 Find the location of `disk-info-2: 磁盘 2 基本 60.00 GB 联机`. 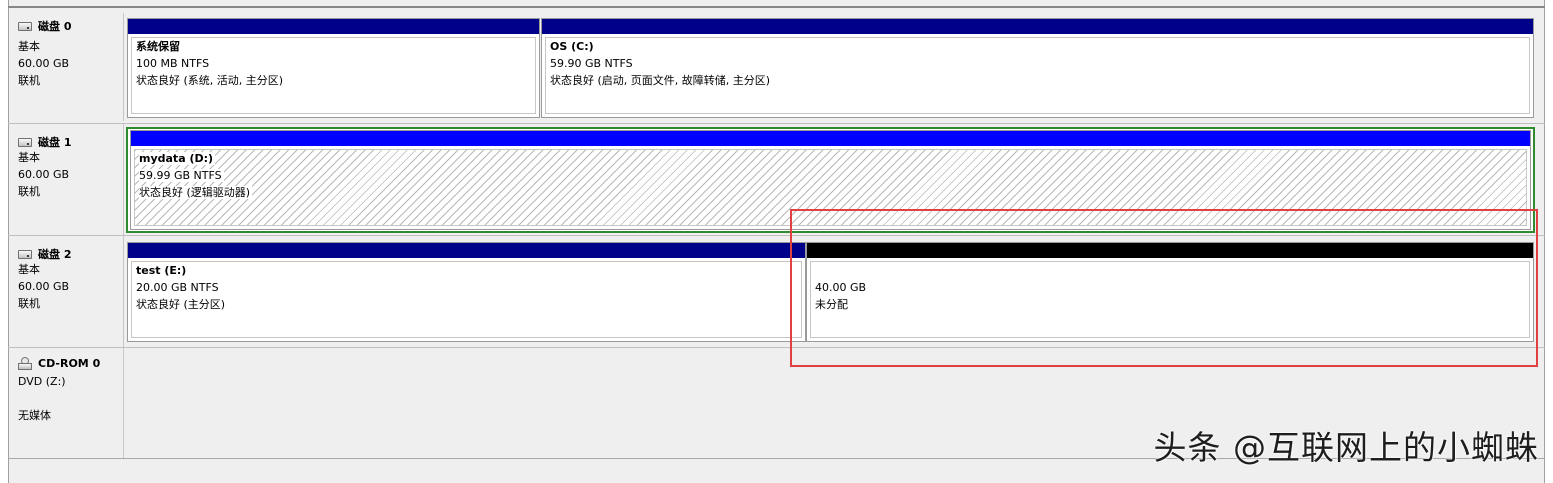

disk-info-2: 磁盘 2 基本 60.00 GB 联机 is located at coordinates (66, 292).